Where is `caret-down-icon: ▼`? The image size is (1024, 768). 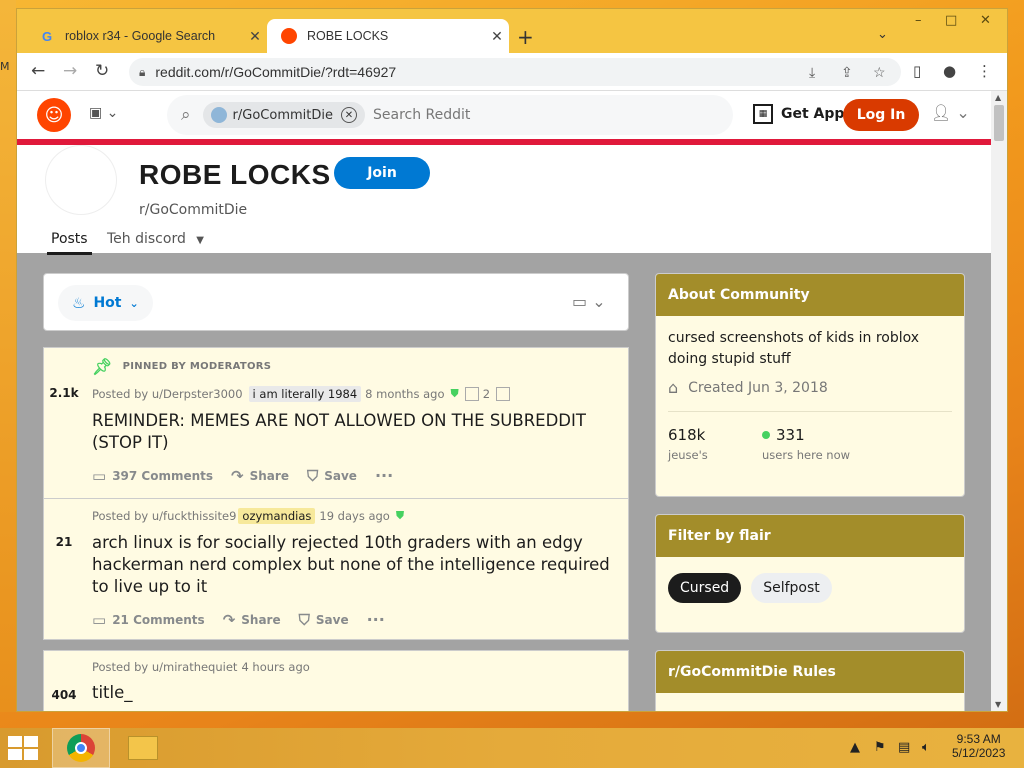
caret-down-icon: ▼ is located at coordinates (200, 240).